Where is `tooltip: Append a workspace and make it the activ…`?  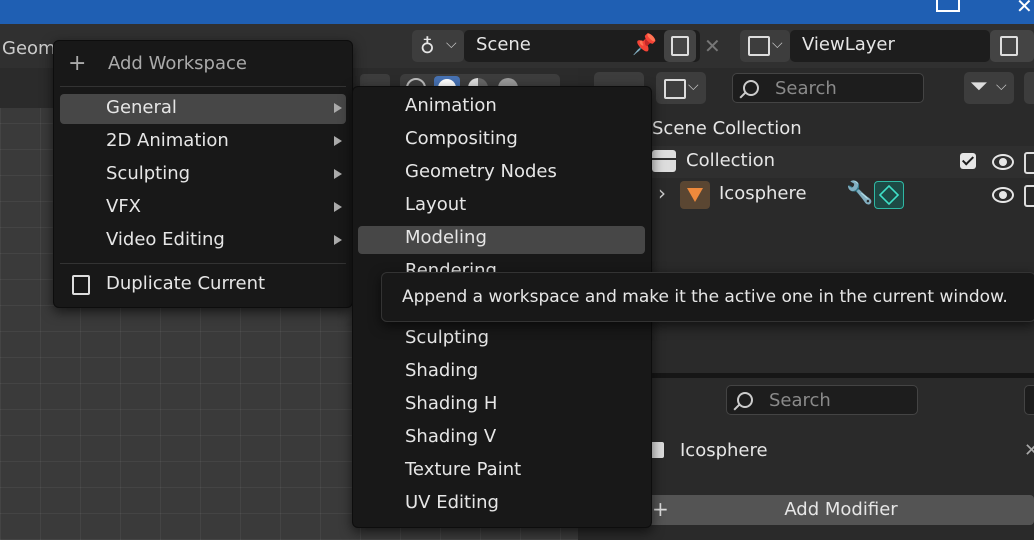 tooltip: Append a workspace and make it the activ… is located at coordinates (707, 297).